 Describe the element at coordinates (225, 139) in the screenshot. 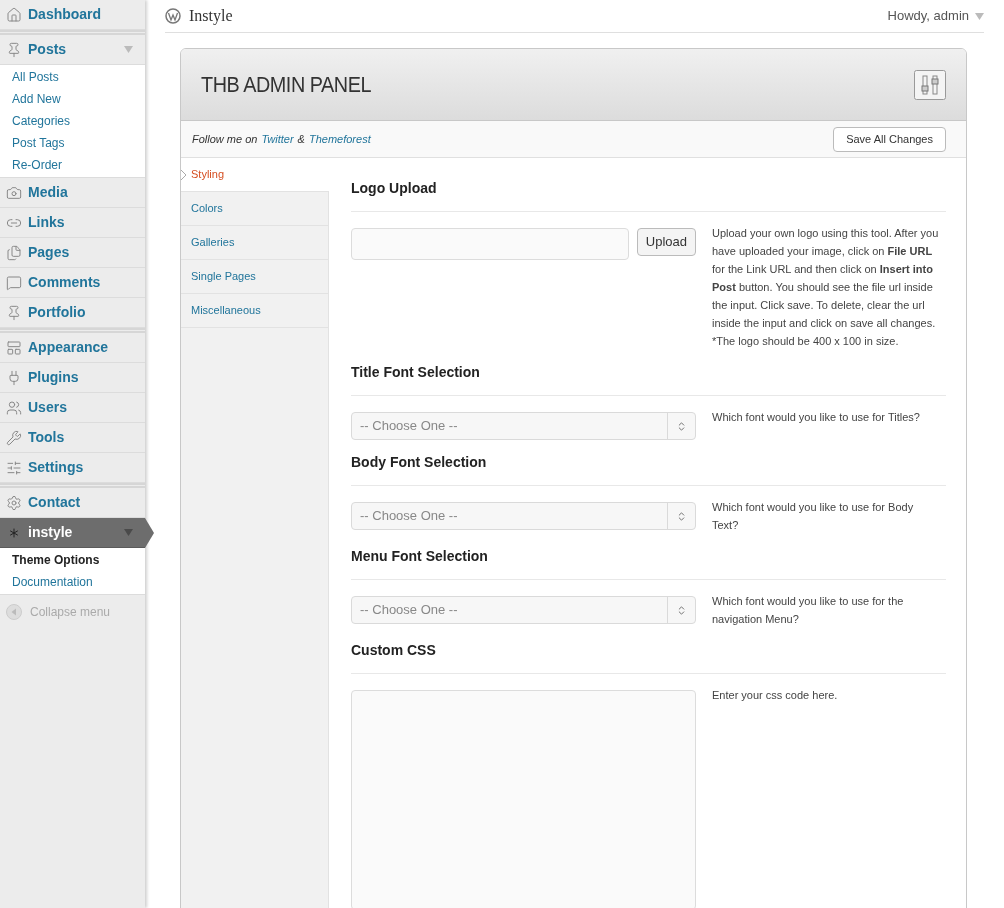

I see `follow-text: Follow me on` at that location.